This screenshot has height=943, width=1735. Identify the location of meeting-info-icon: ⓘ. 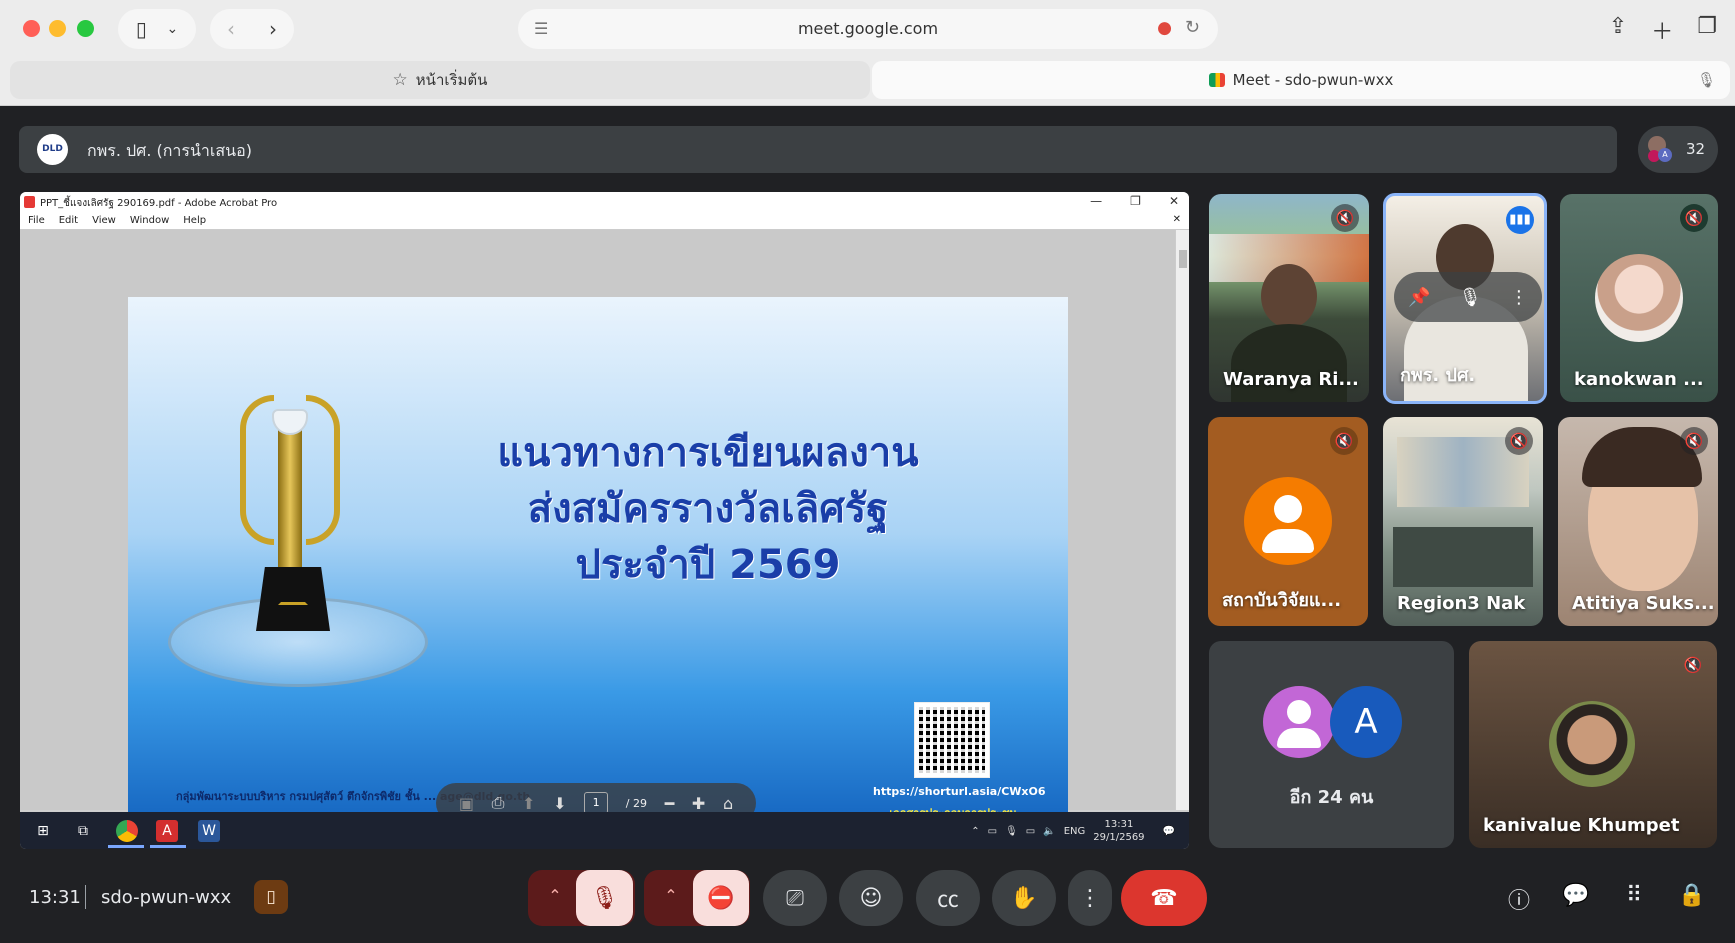
(1519, 899).